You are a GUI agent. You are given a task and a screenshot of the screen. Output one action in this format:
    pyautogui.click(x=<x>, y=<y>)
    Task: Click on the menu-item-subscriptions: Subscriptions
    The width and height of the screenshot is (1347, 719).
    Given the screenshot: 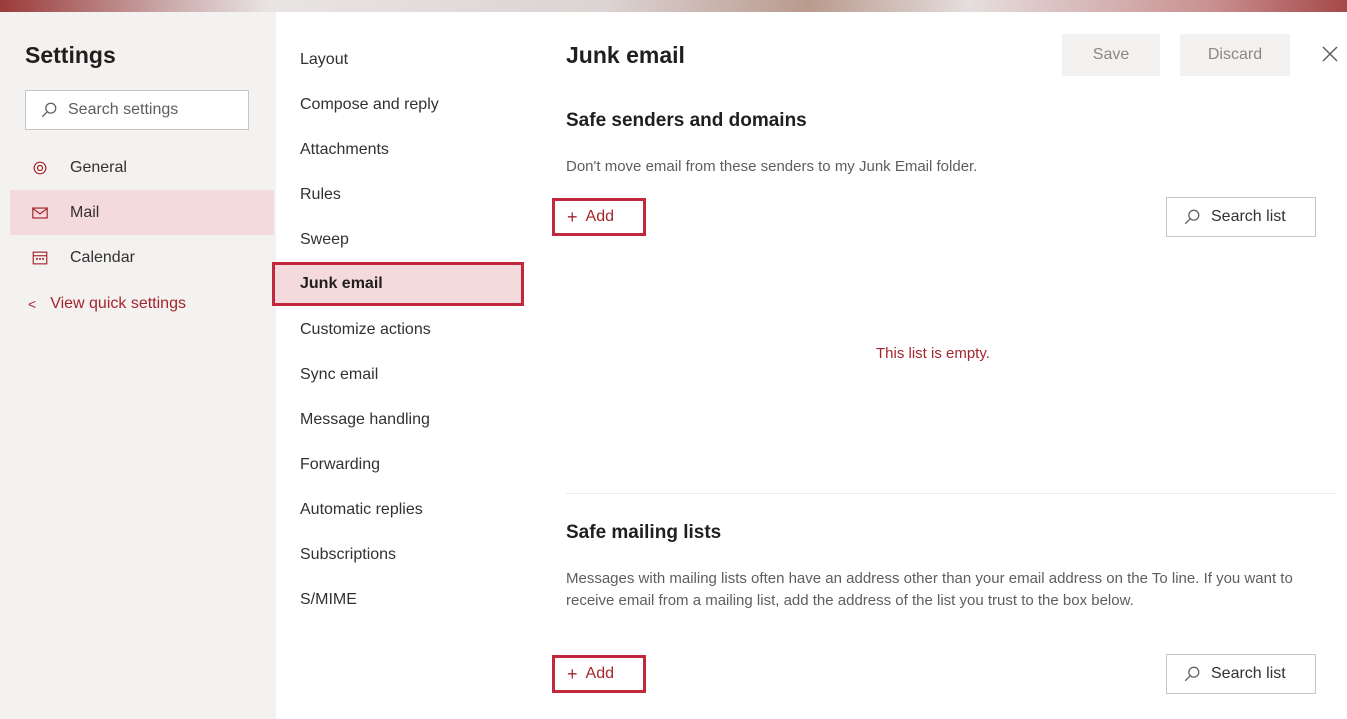 What is the action you would take?
    pyautogui.click(x=400, y=555)
    